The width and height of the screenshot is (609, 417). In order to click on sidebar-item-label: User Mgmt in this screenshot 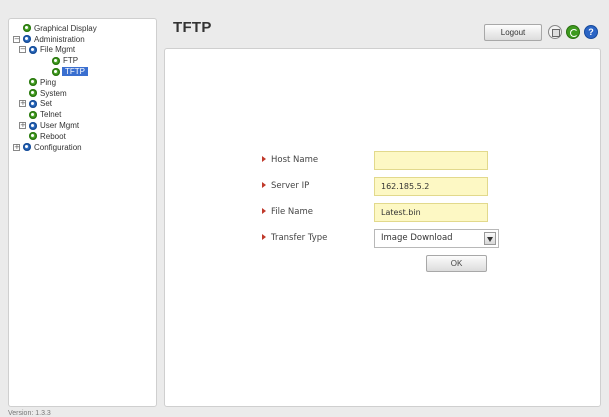, I will do `click(60, 126)`.